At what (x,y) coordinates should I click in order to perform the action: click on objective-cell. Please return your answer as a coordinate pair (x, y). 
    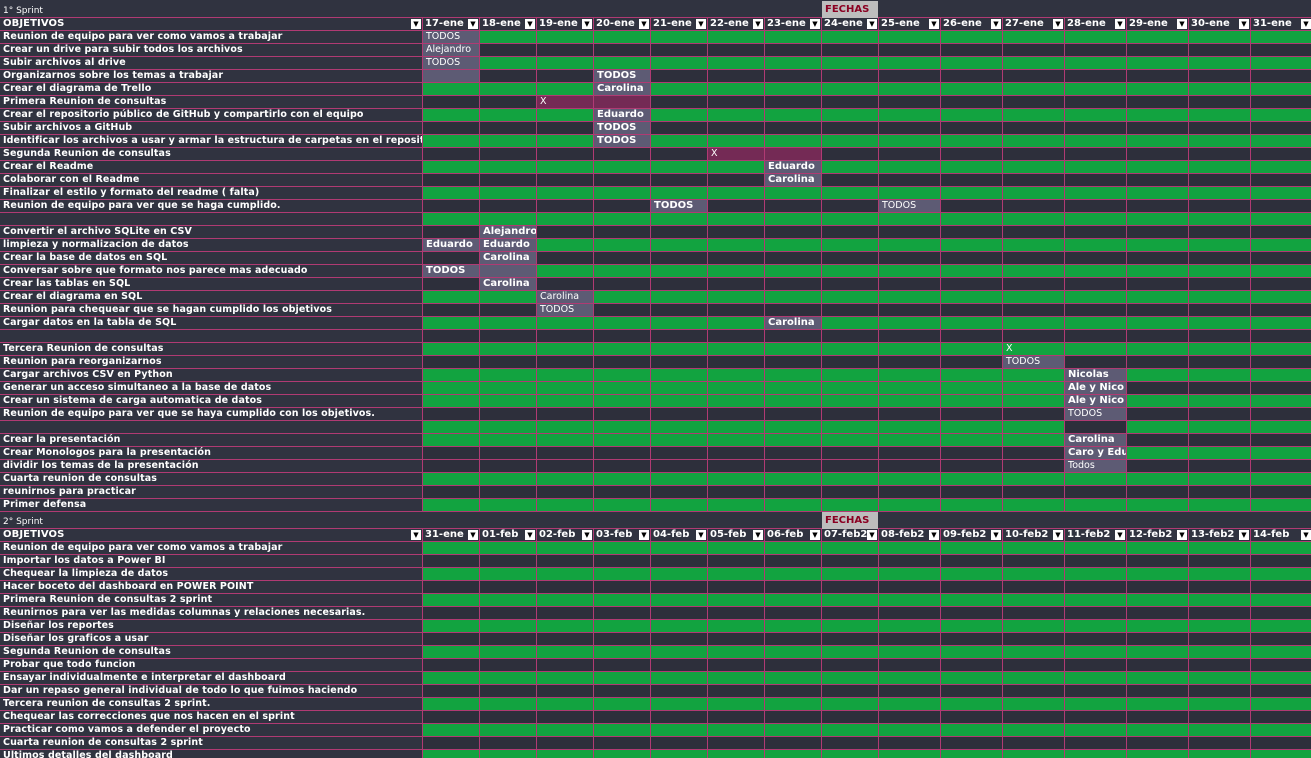
    Looking at the image, I should click on (211, 336).